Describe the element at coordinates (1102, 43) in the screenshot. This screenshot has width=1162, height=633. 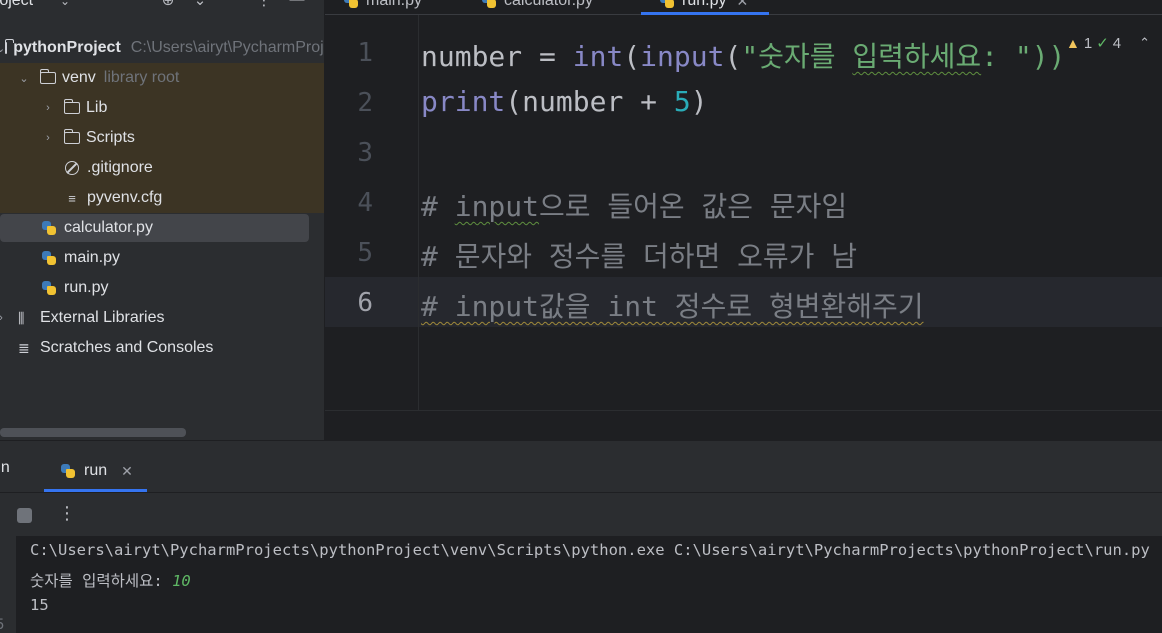
I see `check-icon: ✓` at that location.